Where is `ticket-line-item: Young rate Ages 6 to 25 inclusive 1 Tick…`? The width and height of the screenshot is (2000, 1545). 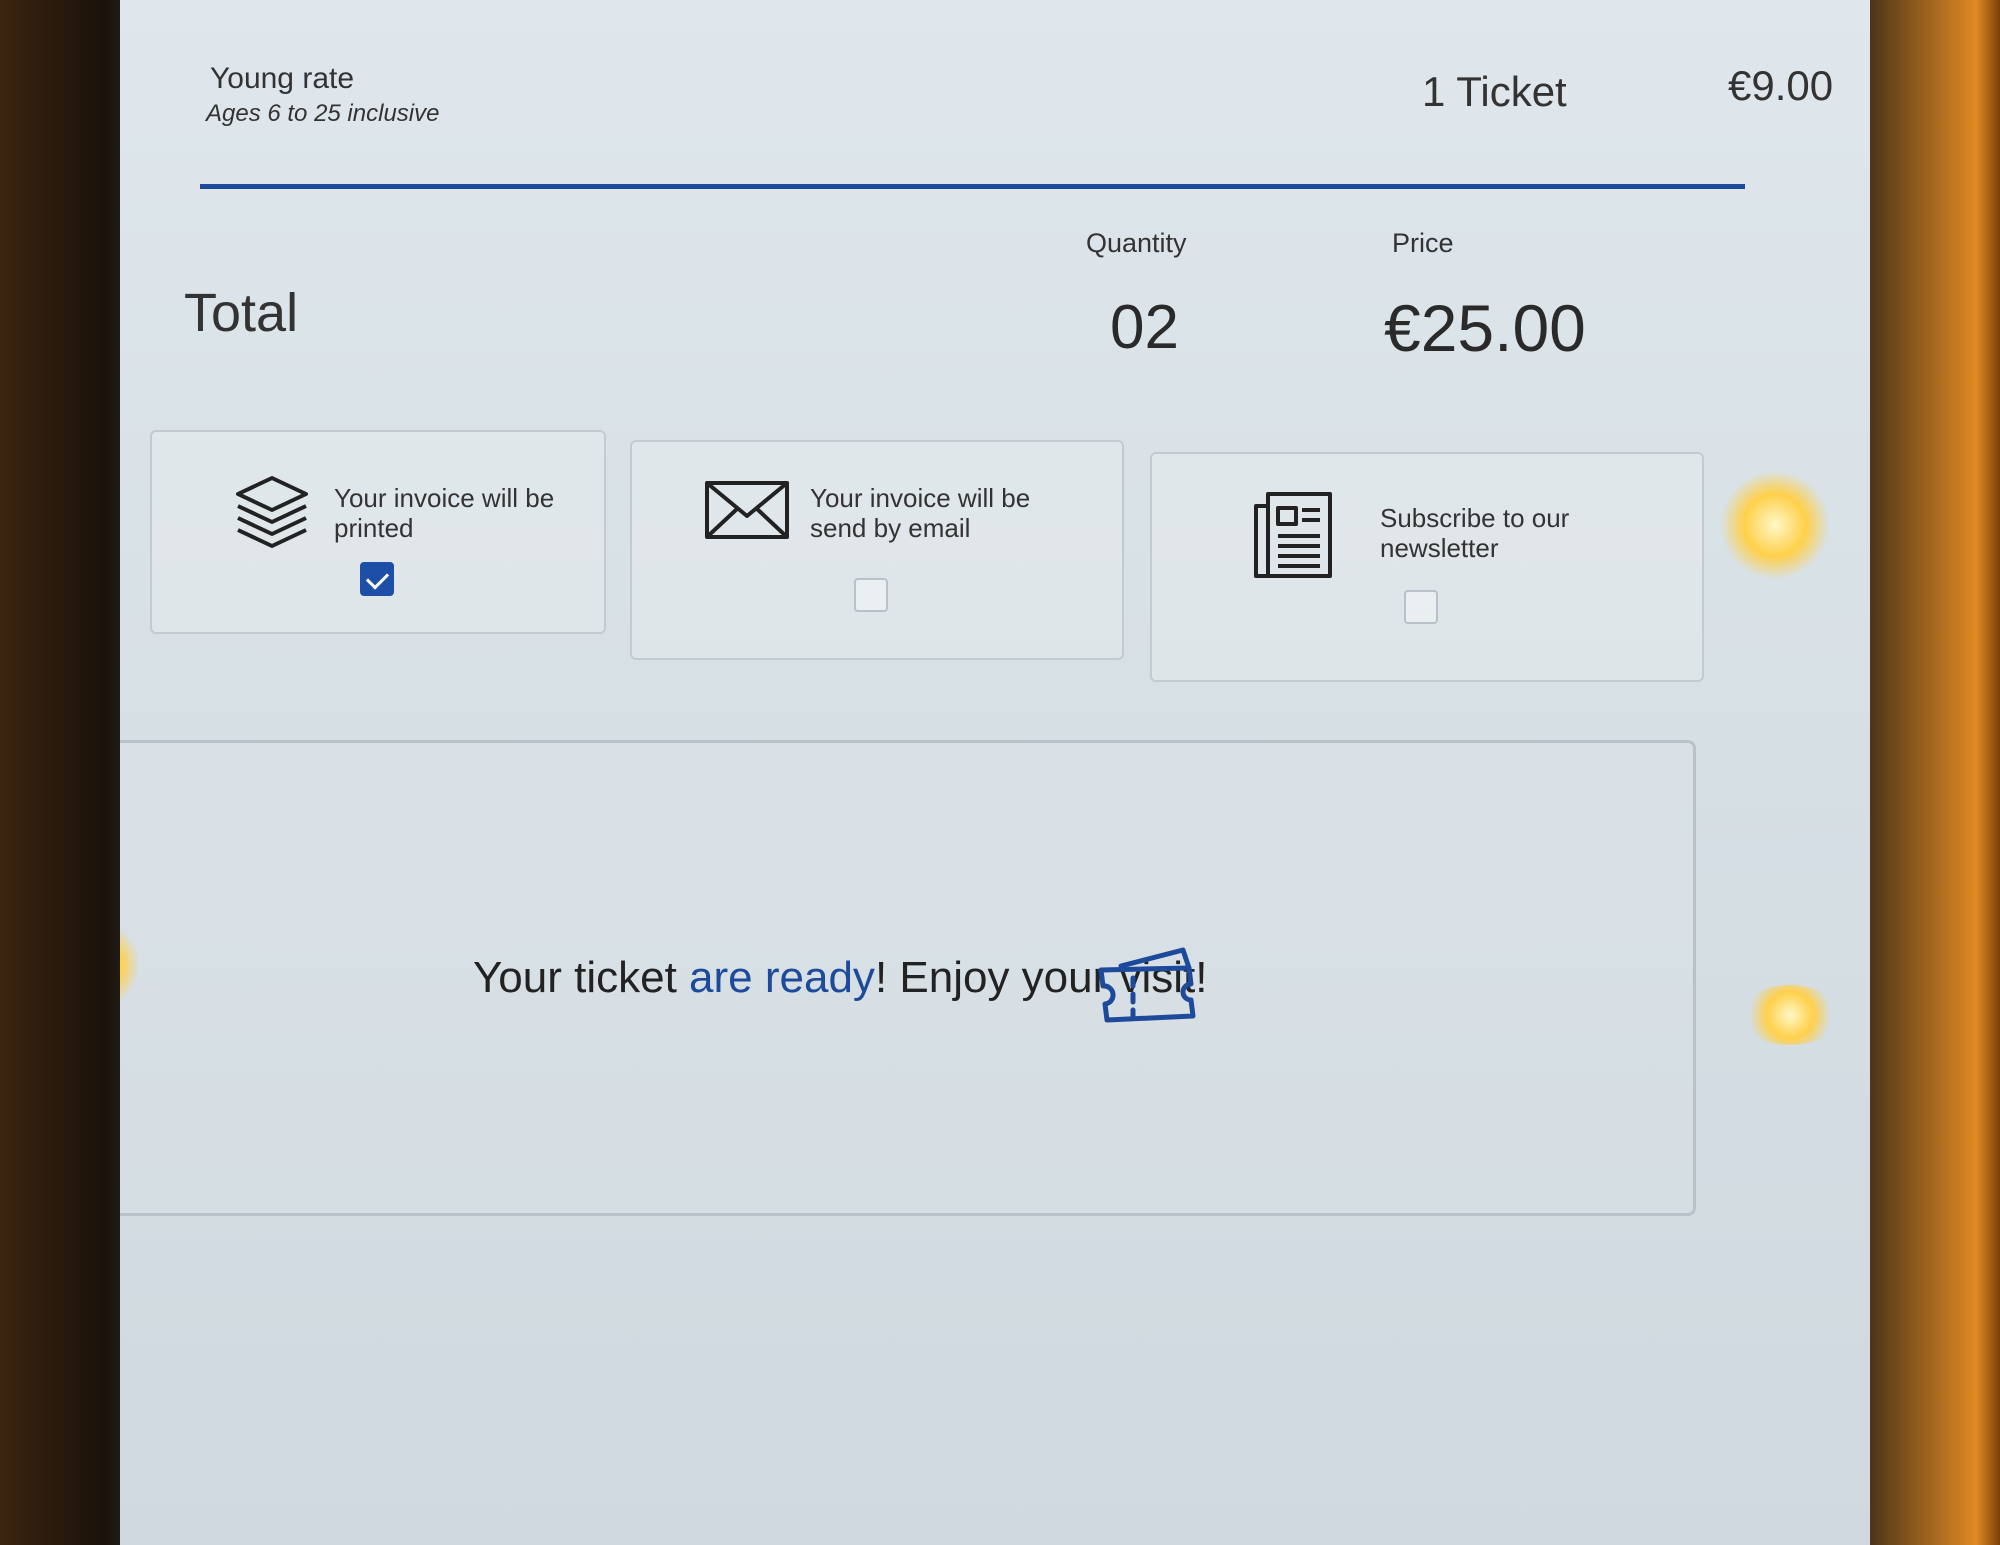 ticket-line-item: Young rate Ages 6 to 25 inclusive 1 Tick… is located at coordinates (1028, 102).